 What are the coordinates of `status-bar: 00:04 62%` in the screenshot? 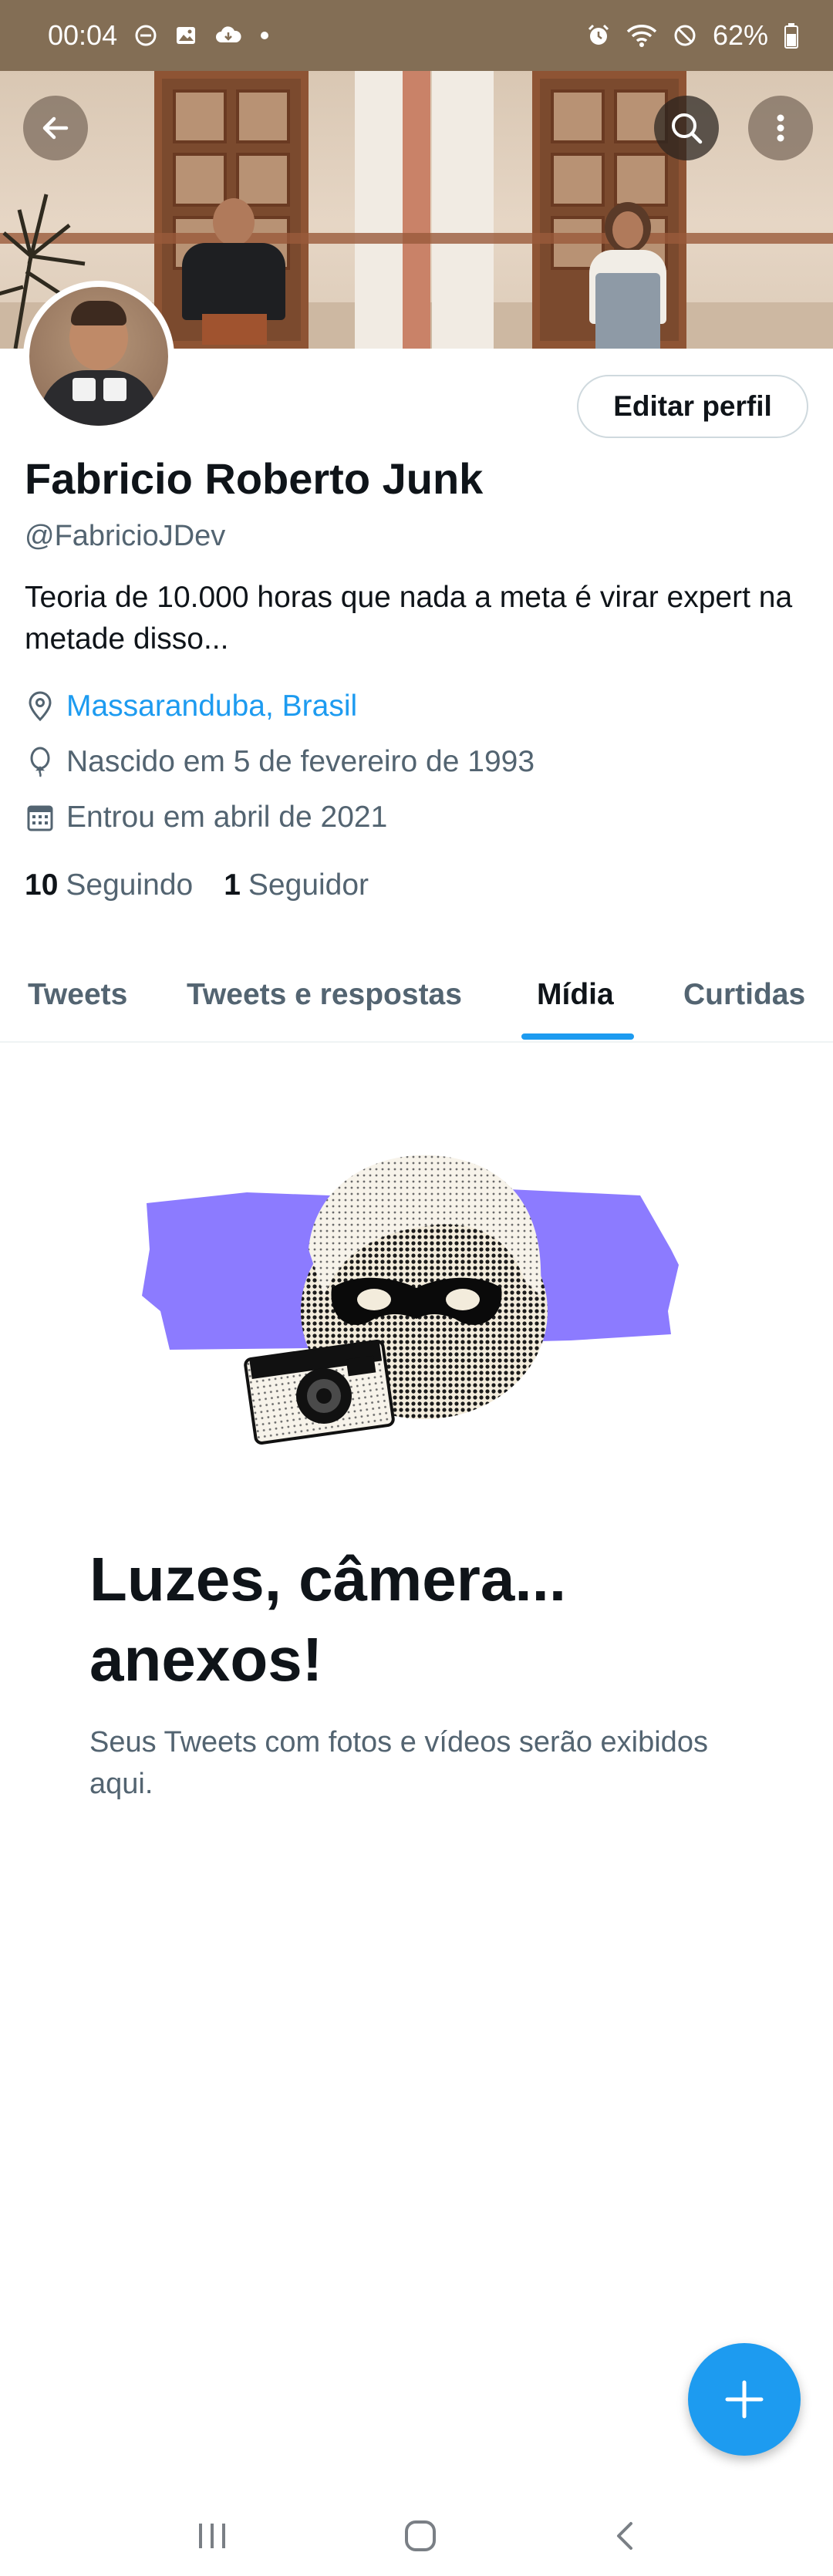 It's located at (416, 35).